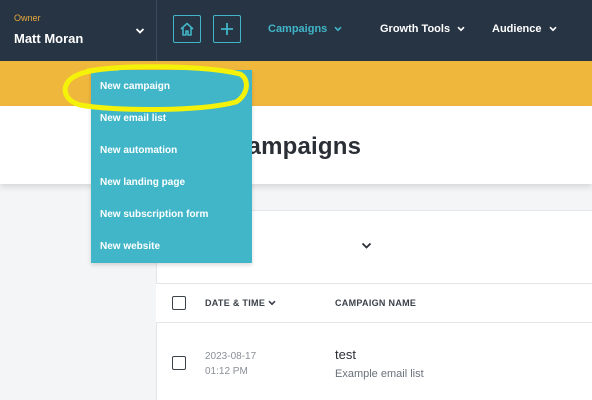 The image size is (592, 400). I want to click on menu-item-new-website: New website, so click(130, 246).